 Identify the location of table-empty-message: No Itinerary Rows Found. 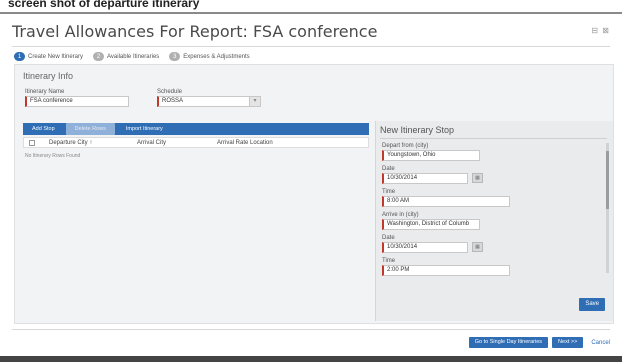
(53, 156).